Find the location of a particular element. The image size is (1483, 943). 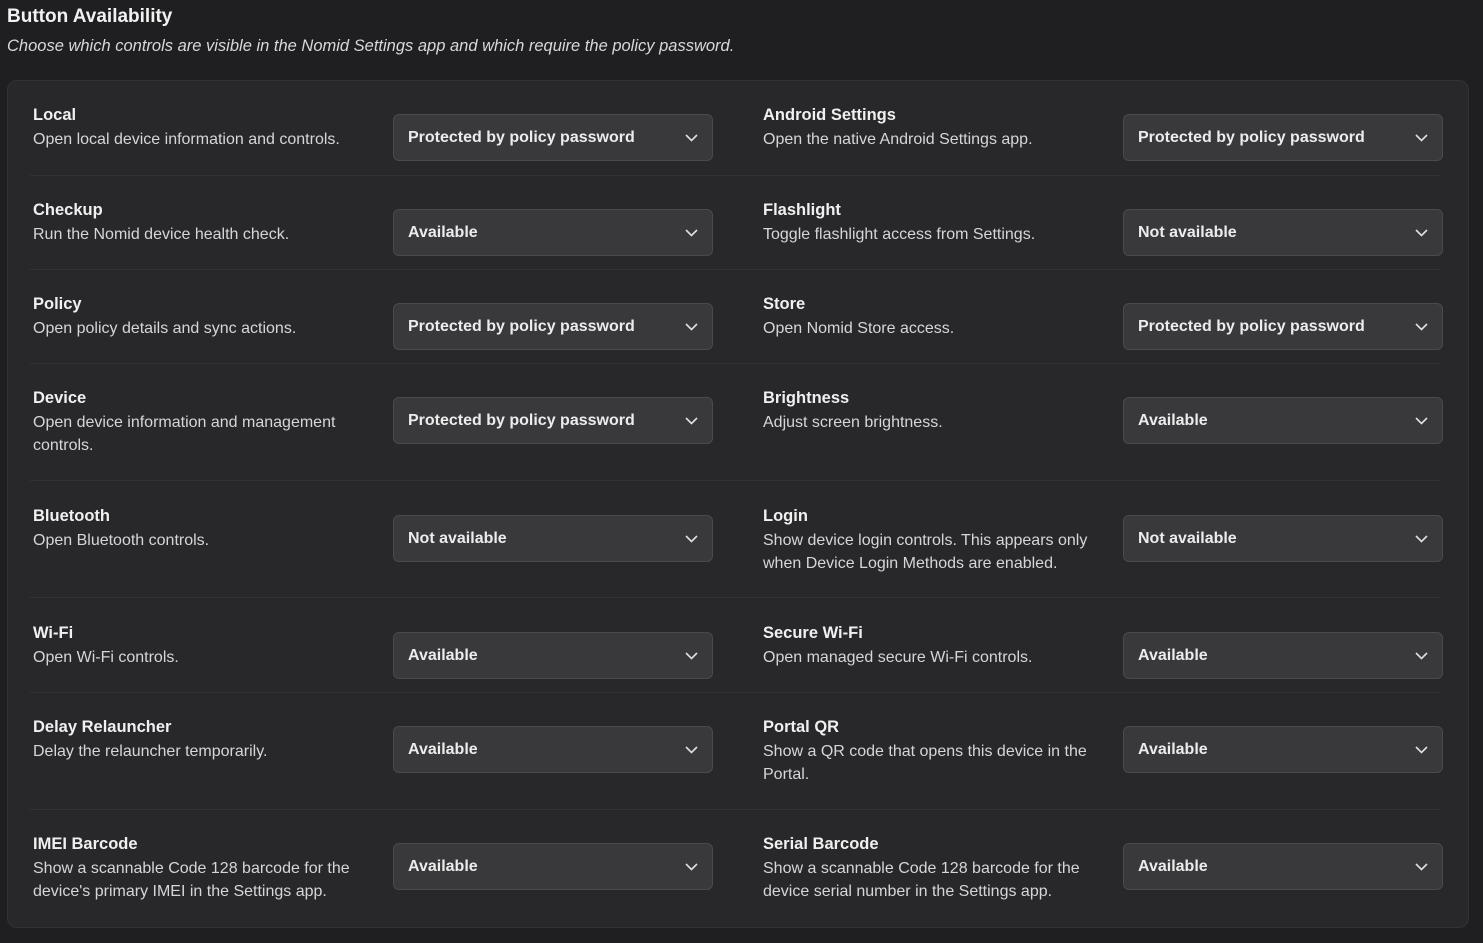

local-availability-select: Protected by policy password is located at coordinates (553, 137).